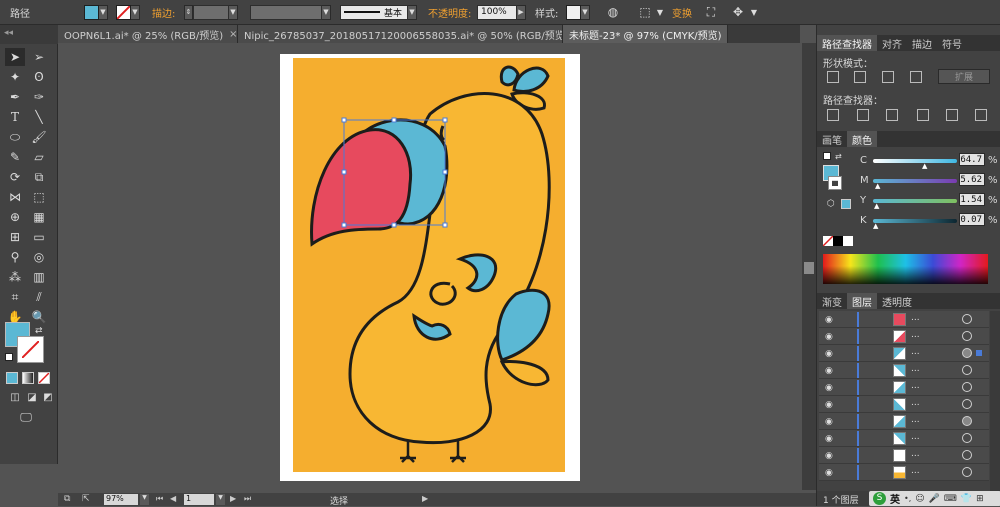  What do you see at coordinates (972, 219) in the screenshot?
I see `black-value: 0.07` at bounding box center [972, 219].